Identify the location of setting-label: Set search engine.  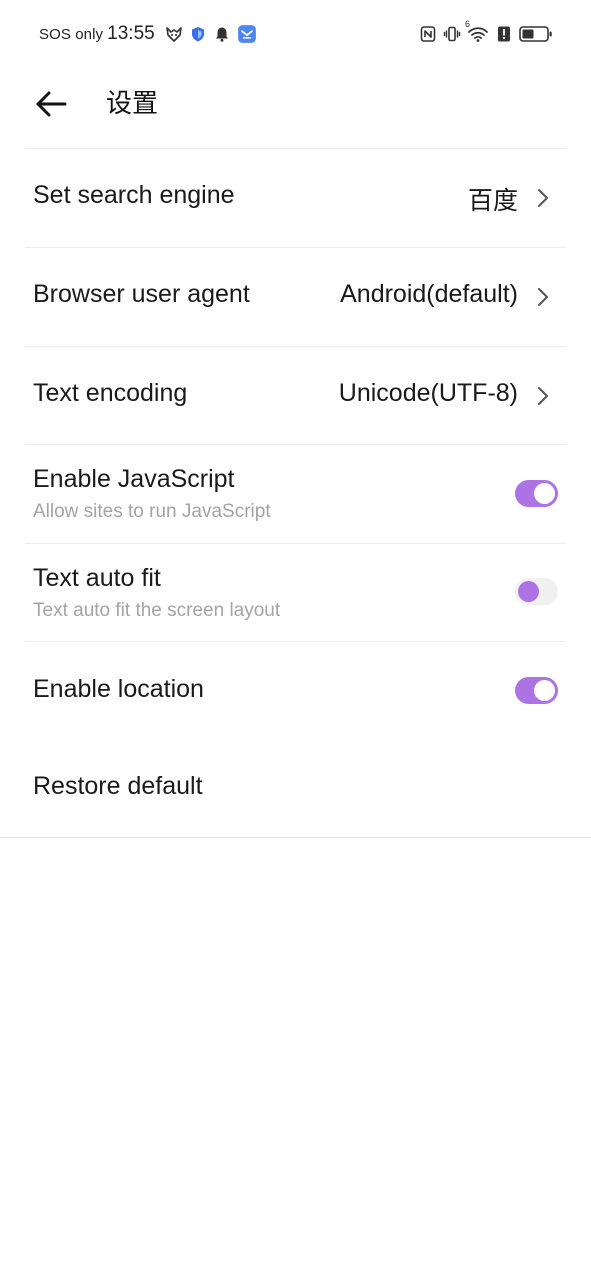
(134, 195).